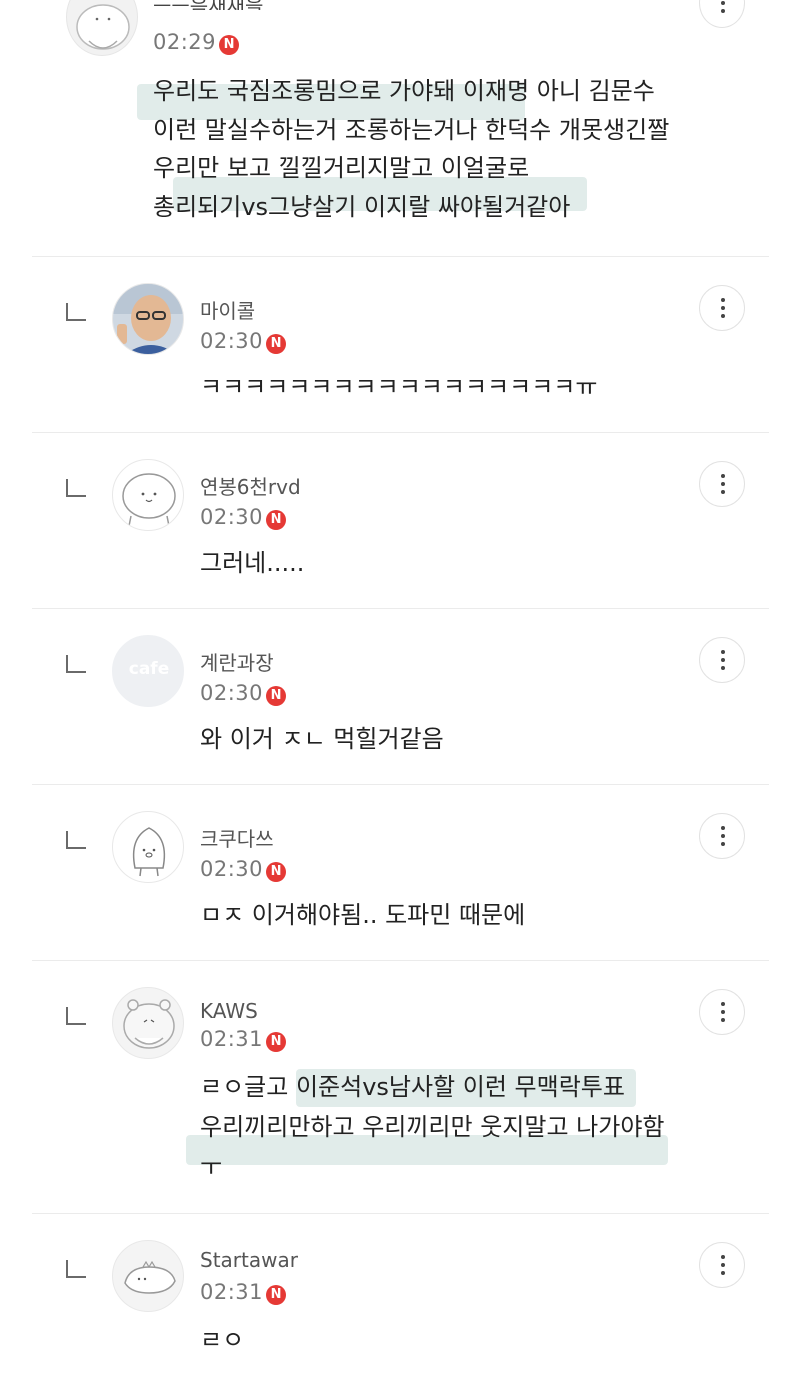 This screenshot has height=1374, width=800. I want to click on comment-line: ㅁㅈ 이거해야됨.. 도파민 때문에, so click(362, 915).